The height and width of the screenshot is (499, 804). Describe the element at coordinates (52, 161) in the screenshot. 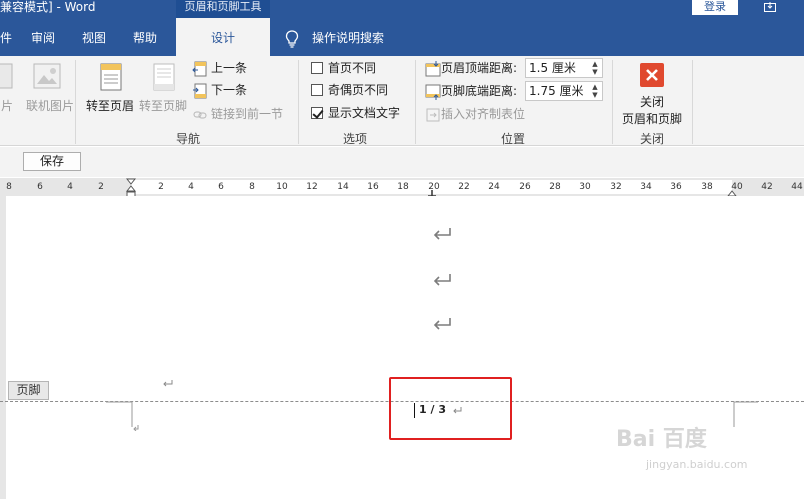

I see `save-button: 保存` at that location.